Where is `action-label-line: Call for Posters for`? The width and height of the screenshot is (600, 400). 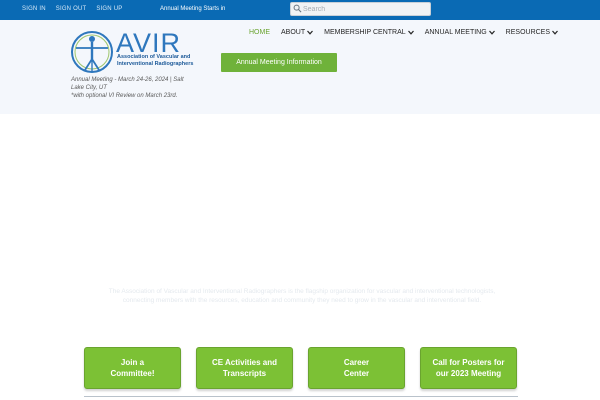
action-label-line: Call for Posters for is located at coordinates (468, 362).